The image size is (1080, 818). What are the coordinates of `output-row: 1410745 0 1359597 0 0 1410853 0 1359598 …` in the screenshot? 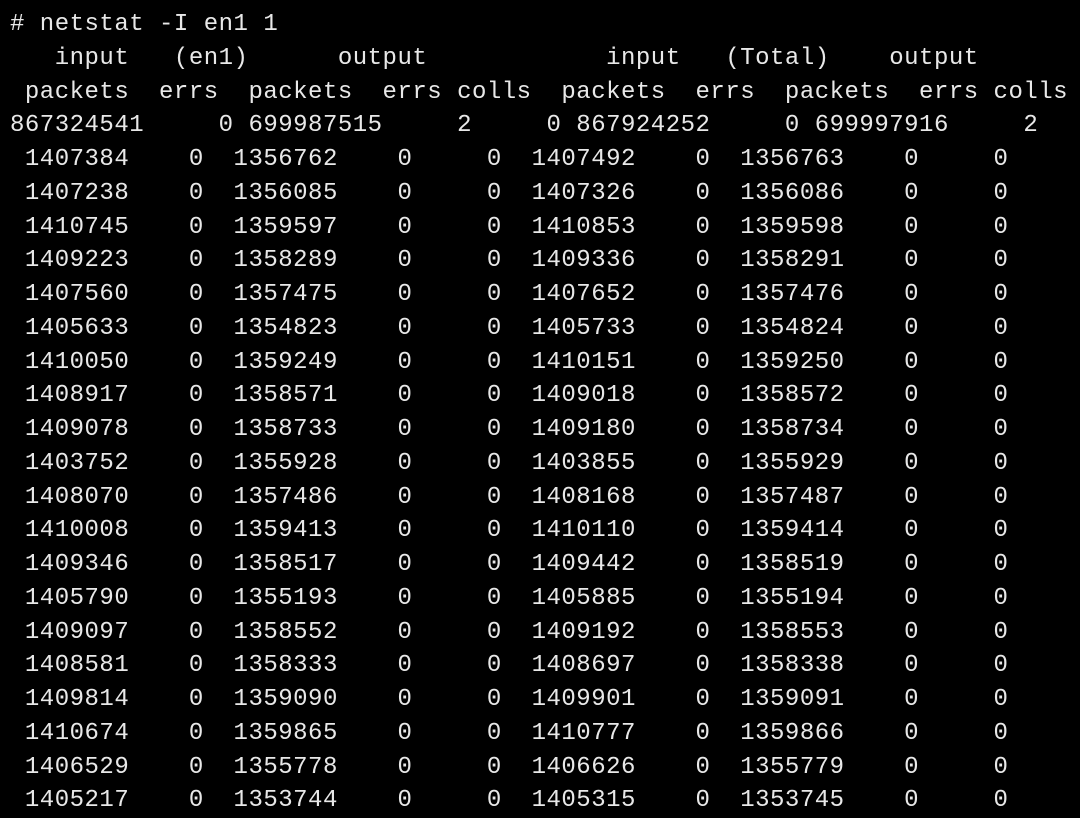 It's located at (509, 227).